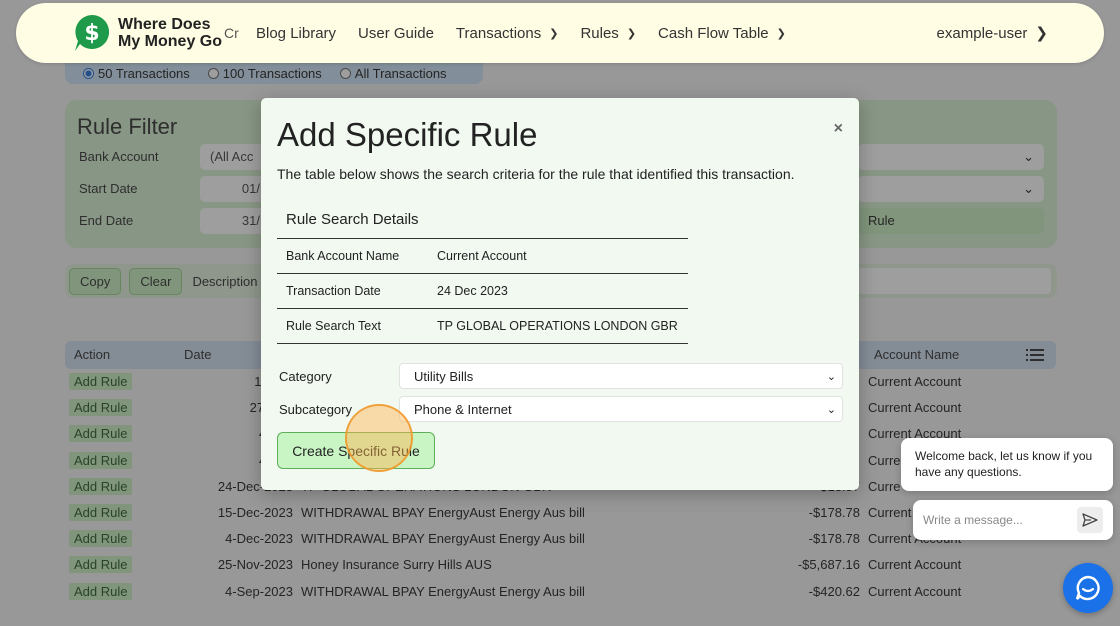 The image size is (1120, 626). I want to click on logo: $ Where Does My Money Go, so click(150, 33).